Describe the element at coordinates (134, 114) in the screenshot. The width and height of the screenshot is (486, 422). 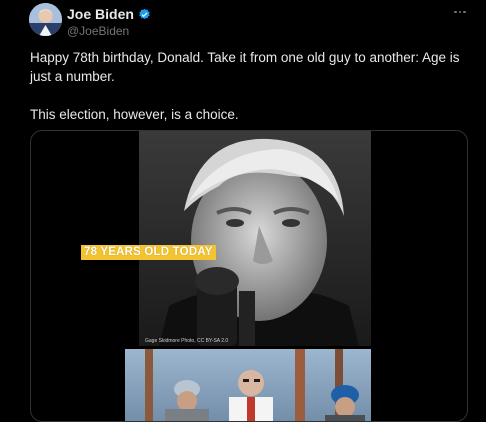
I see `post-paragraph: This election, however, is a choice.` at that location.